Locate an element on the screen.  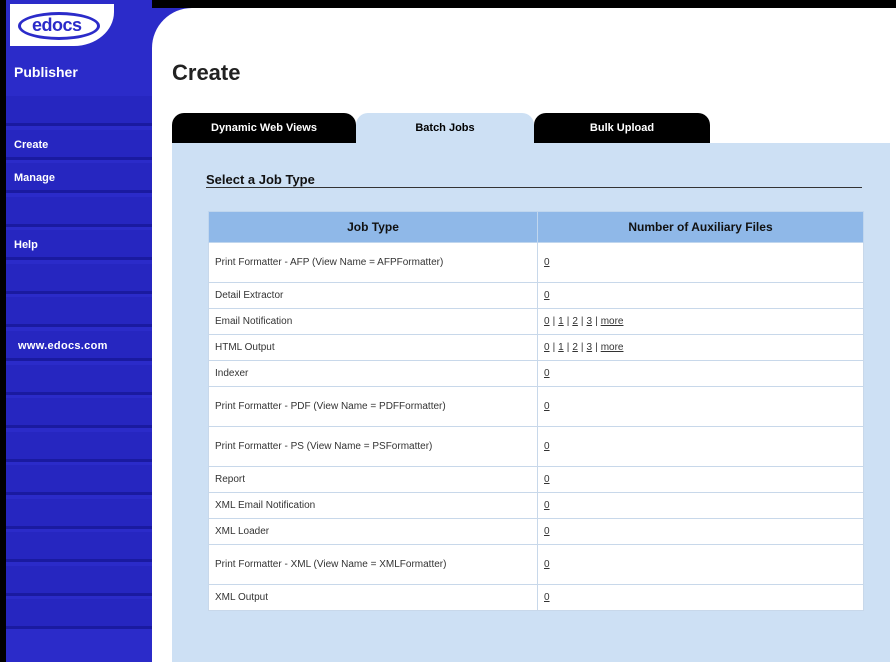
job-type-cell: XML Email Notification is located at coordinates (373, 505).